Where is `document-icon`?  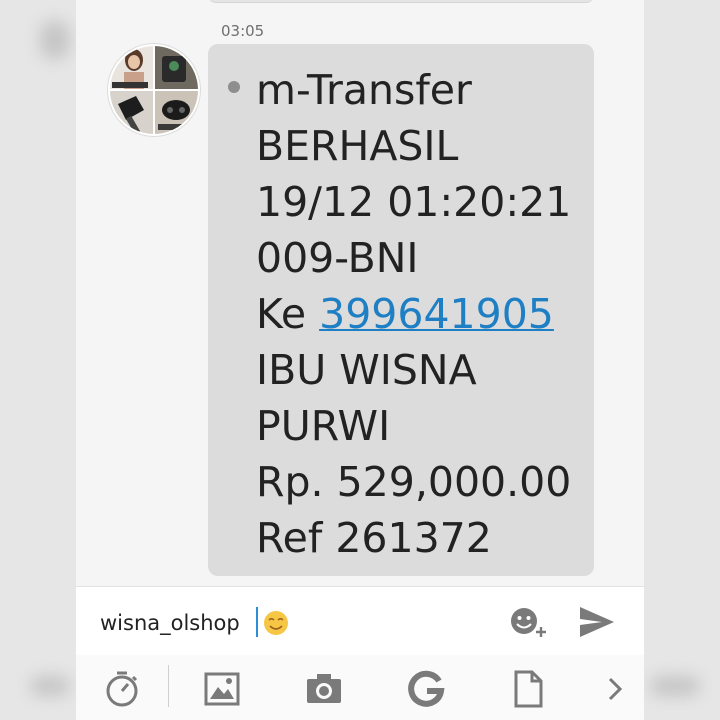 document-icon is located at coordinates (528, 689).